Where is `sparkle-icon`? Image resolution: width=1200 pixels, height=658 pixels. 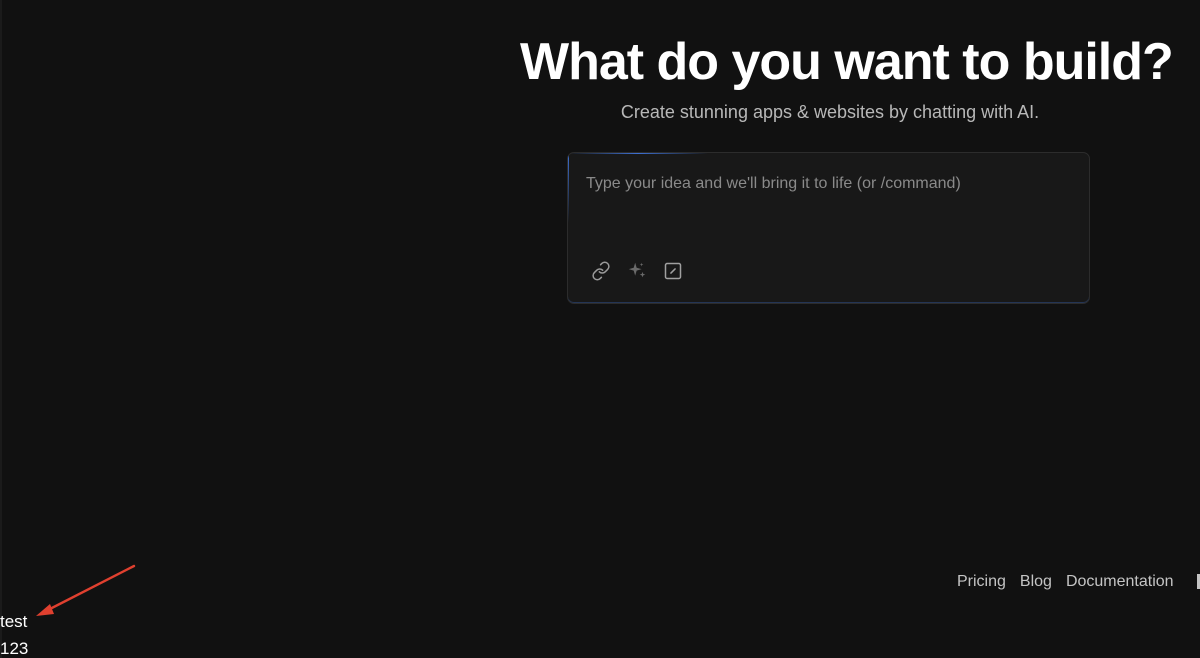 sparkle-icon is located at coordinates (637, 271).